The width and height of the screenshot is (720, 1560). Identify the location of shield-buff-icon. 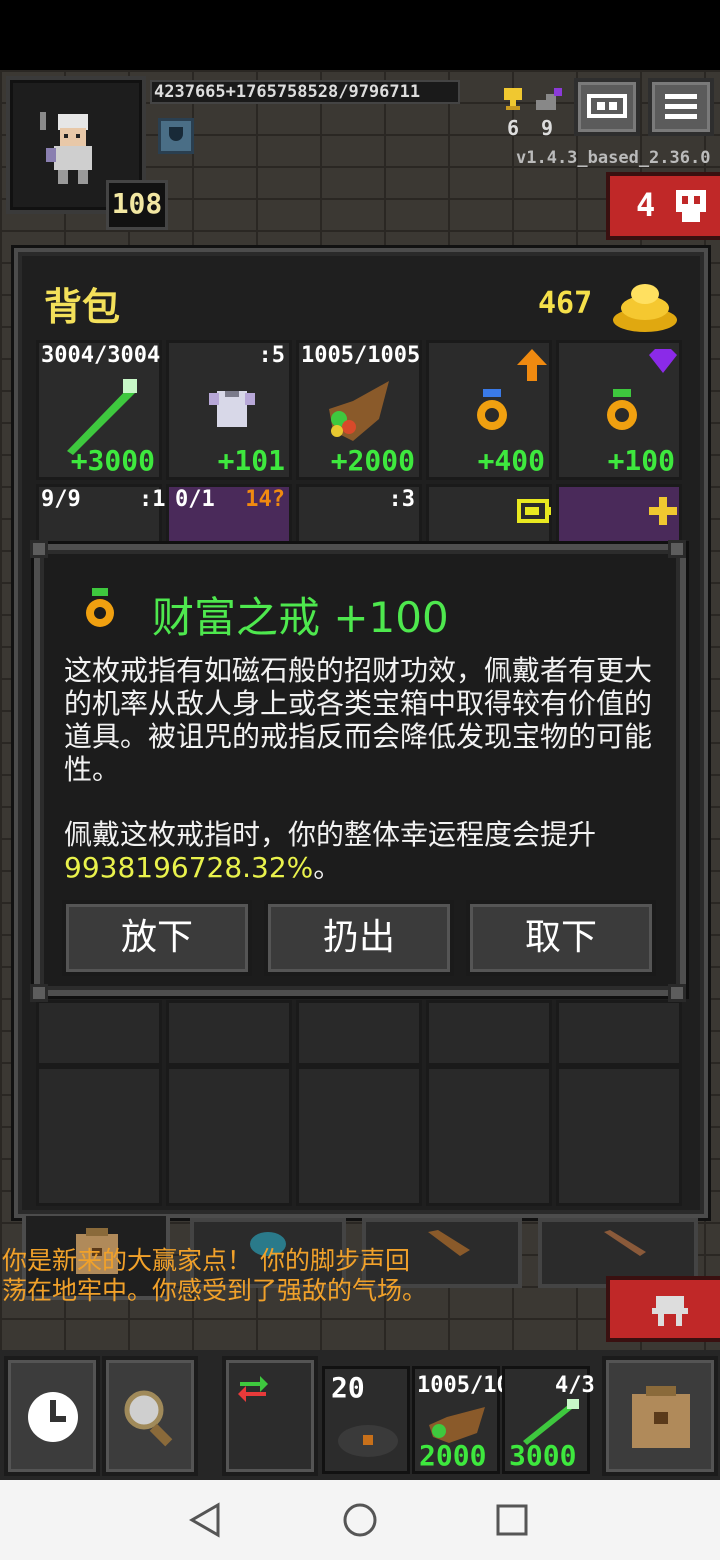
(176, 136).